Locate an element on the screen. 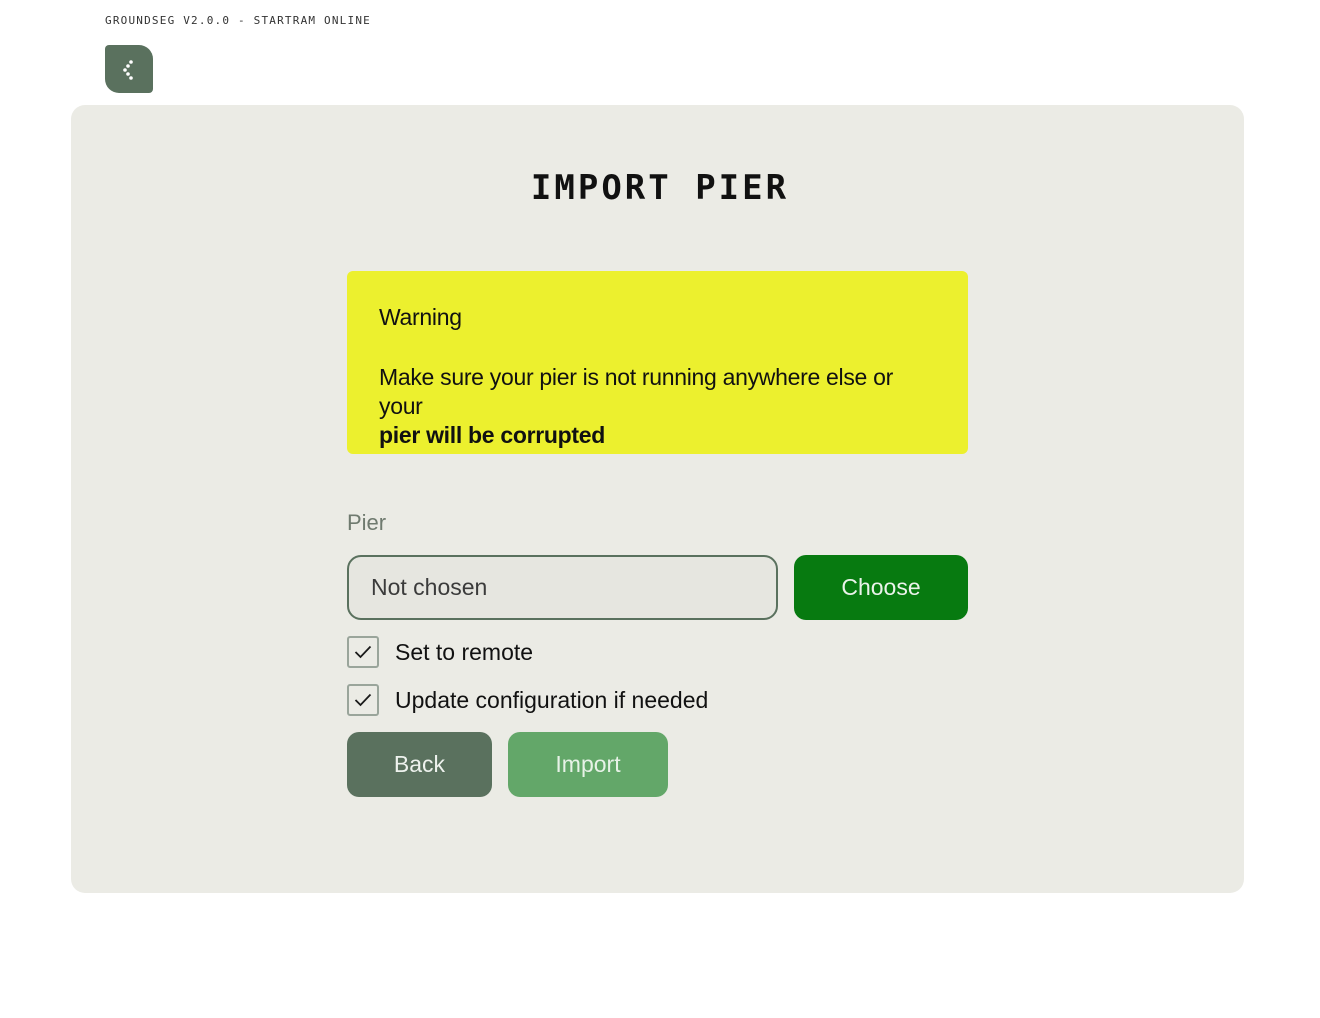 The height and width of the screenshot is (1018, 1320). import-button: Import is located at coordinates (588, 764).